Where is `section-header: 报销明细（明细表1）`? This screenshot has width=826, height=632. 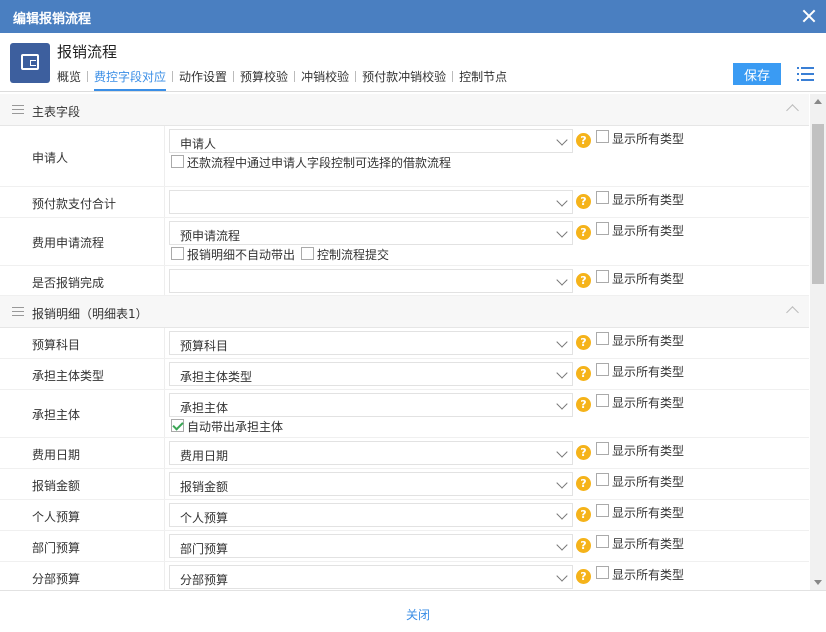 section-header: 报销明细（明细表1） is located at coordinates (404, 312).